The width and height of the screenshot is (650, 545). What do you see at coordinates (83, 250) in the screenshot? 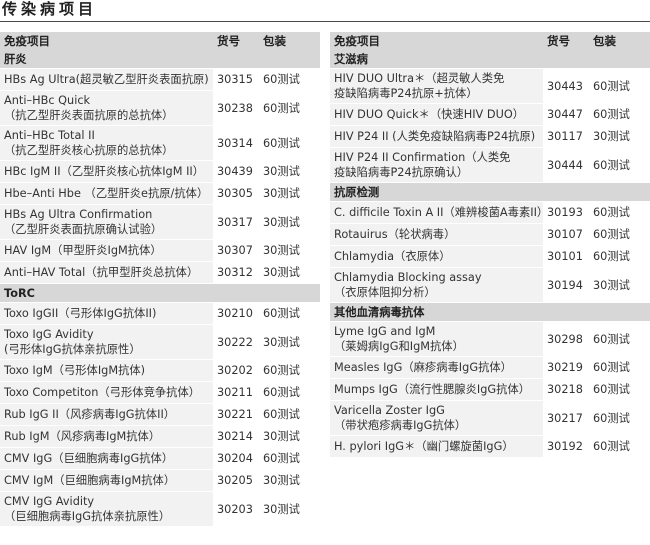
I see `product-name-line: HAV IgM（甲型肝炎IgM抗体）` at bounding box center [83, 250].